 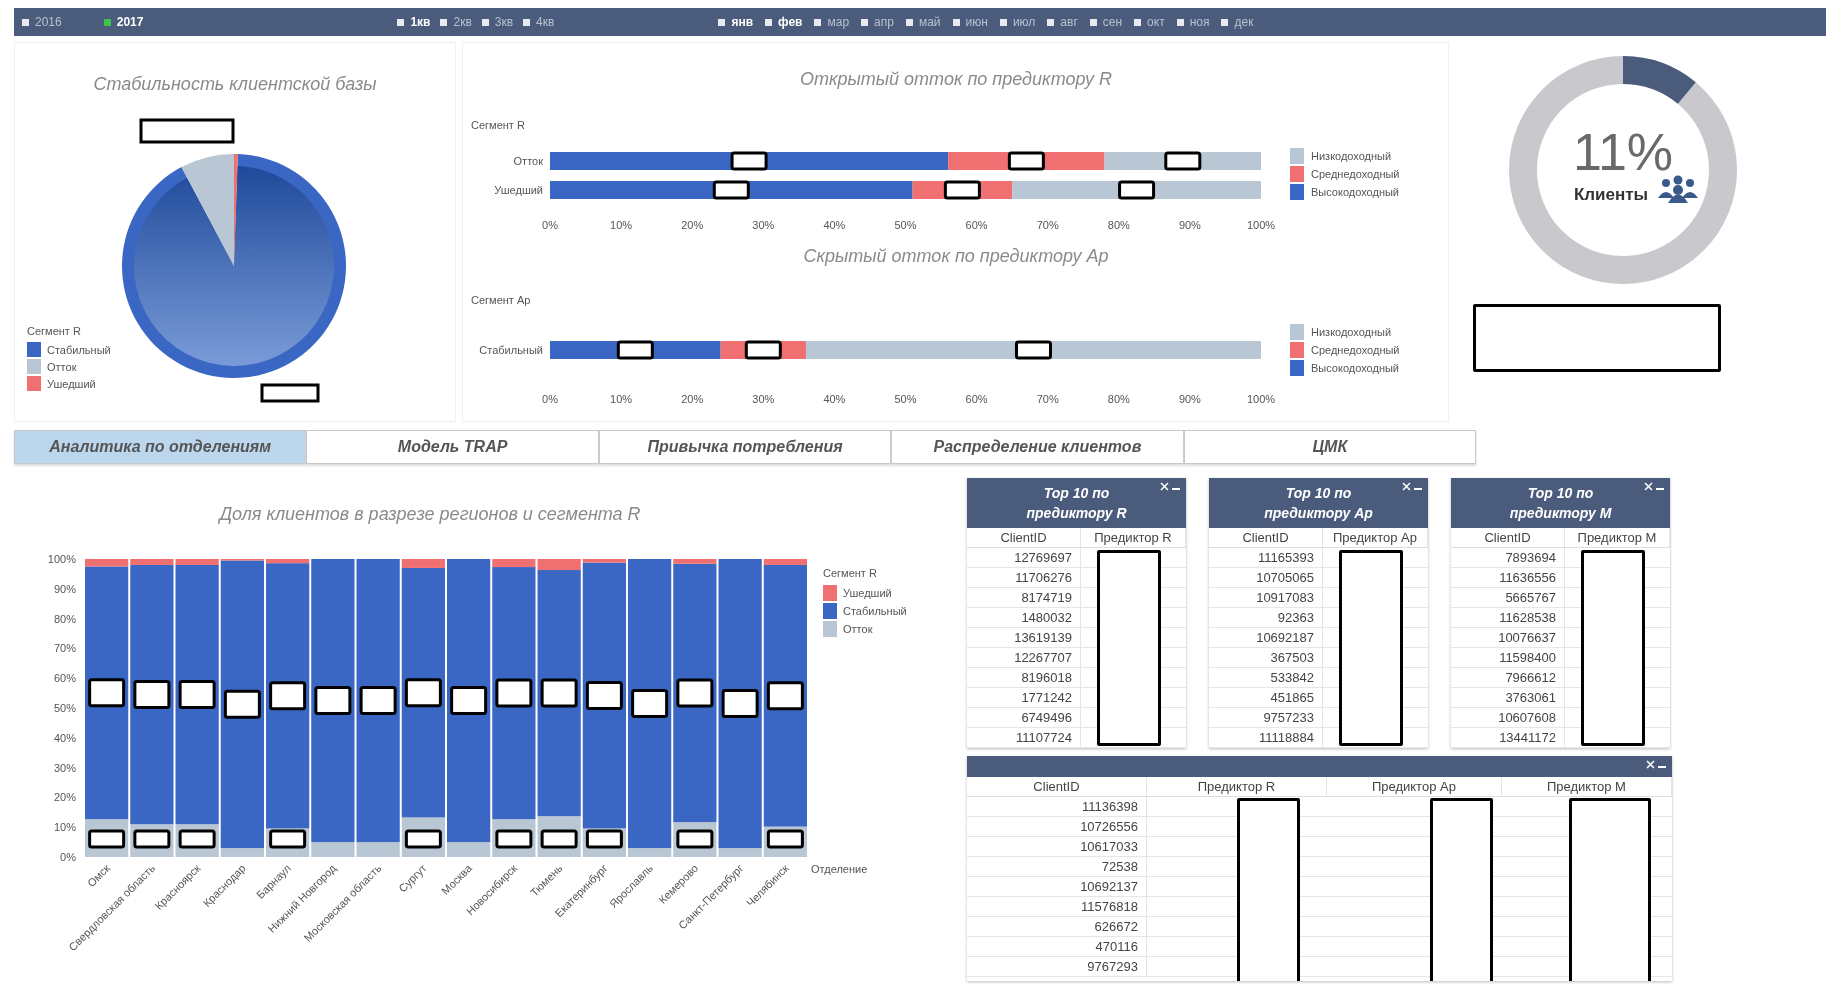 I want to click on tab: ЦМК, so click(x=1330, y=447).